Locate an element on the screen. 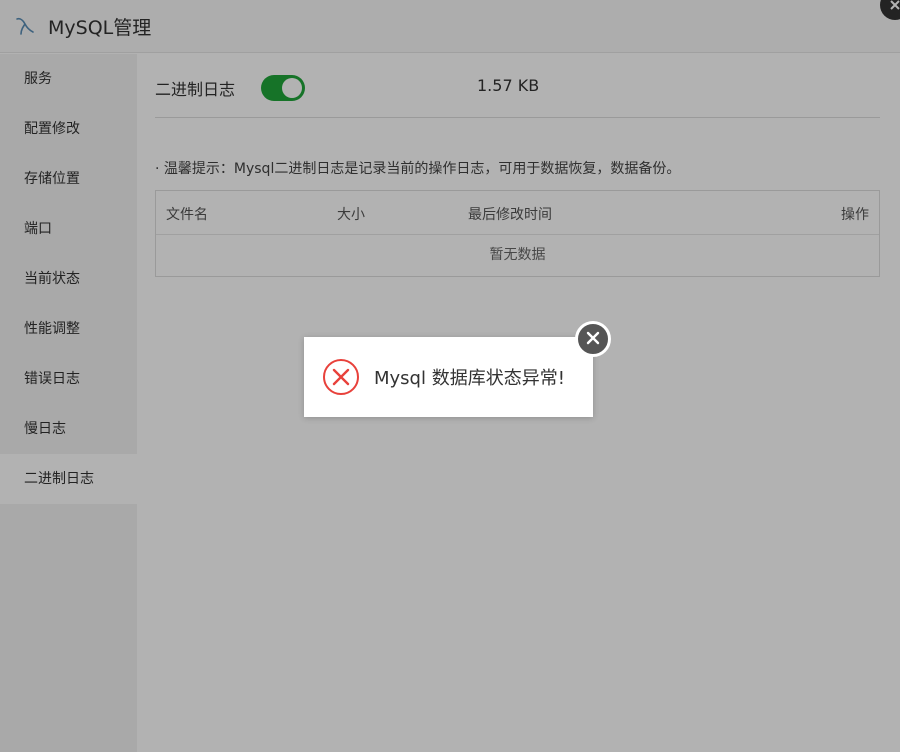 The image size is (900, 752). close-icon is located at coordinates (593, 339).